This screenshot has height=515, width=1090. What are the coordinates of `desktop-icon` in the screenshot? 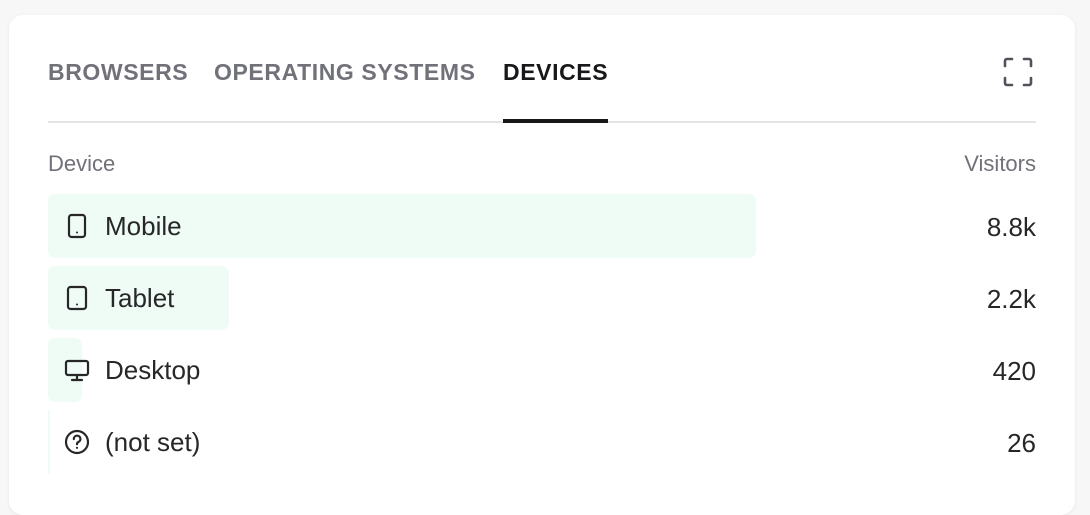 It's located at (77, 370).